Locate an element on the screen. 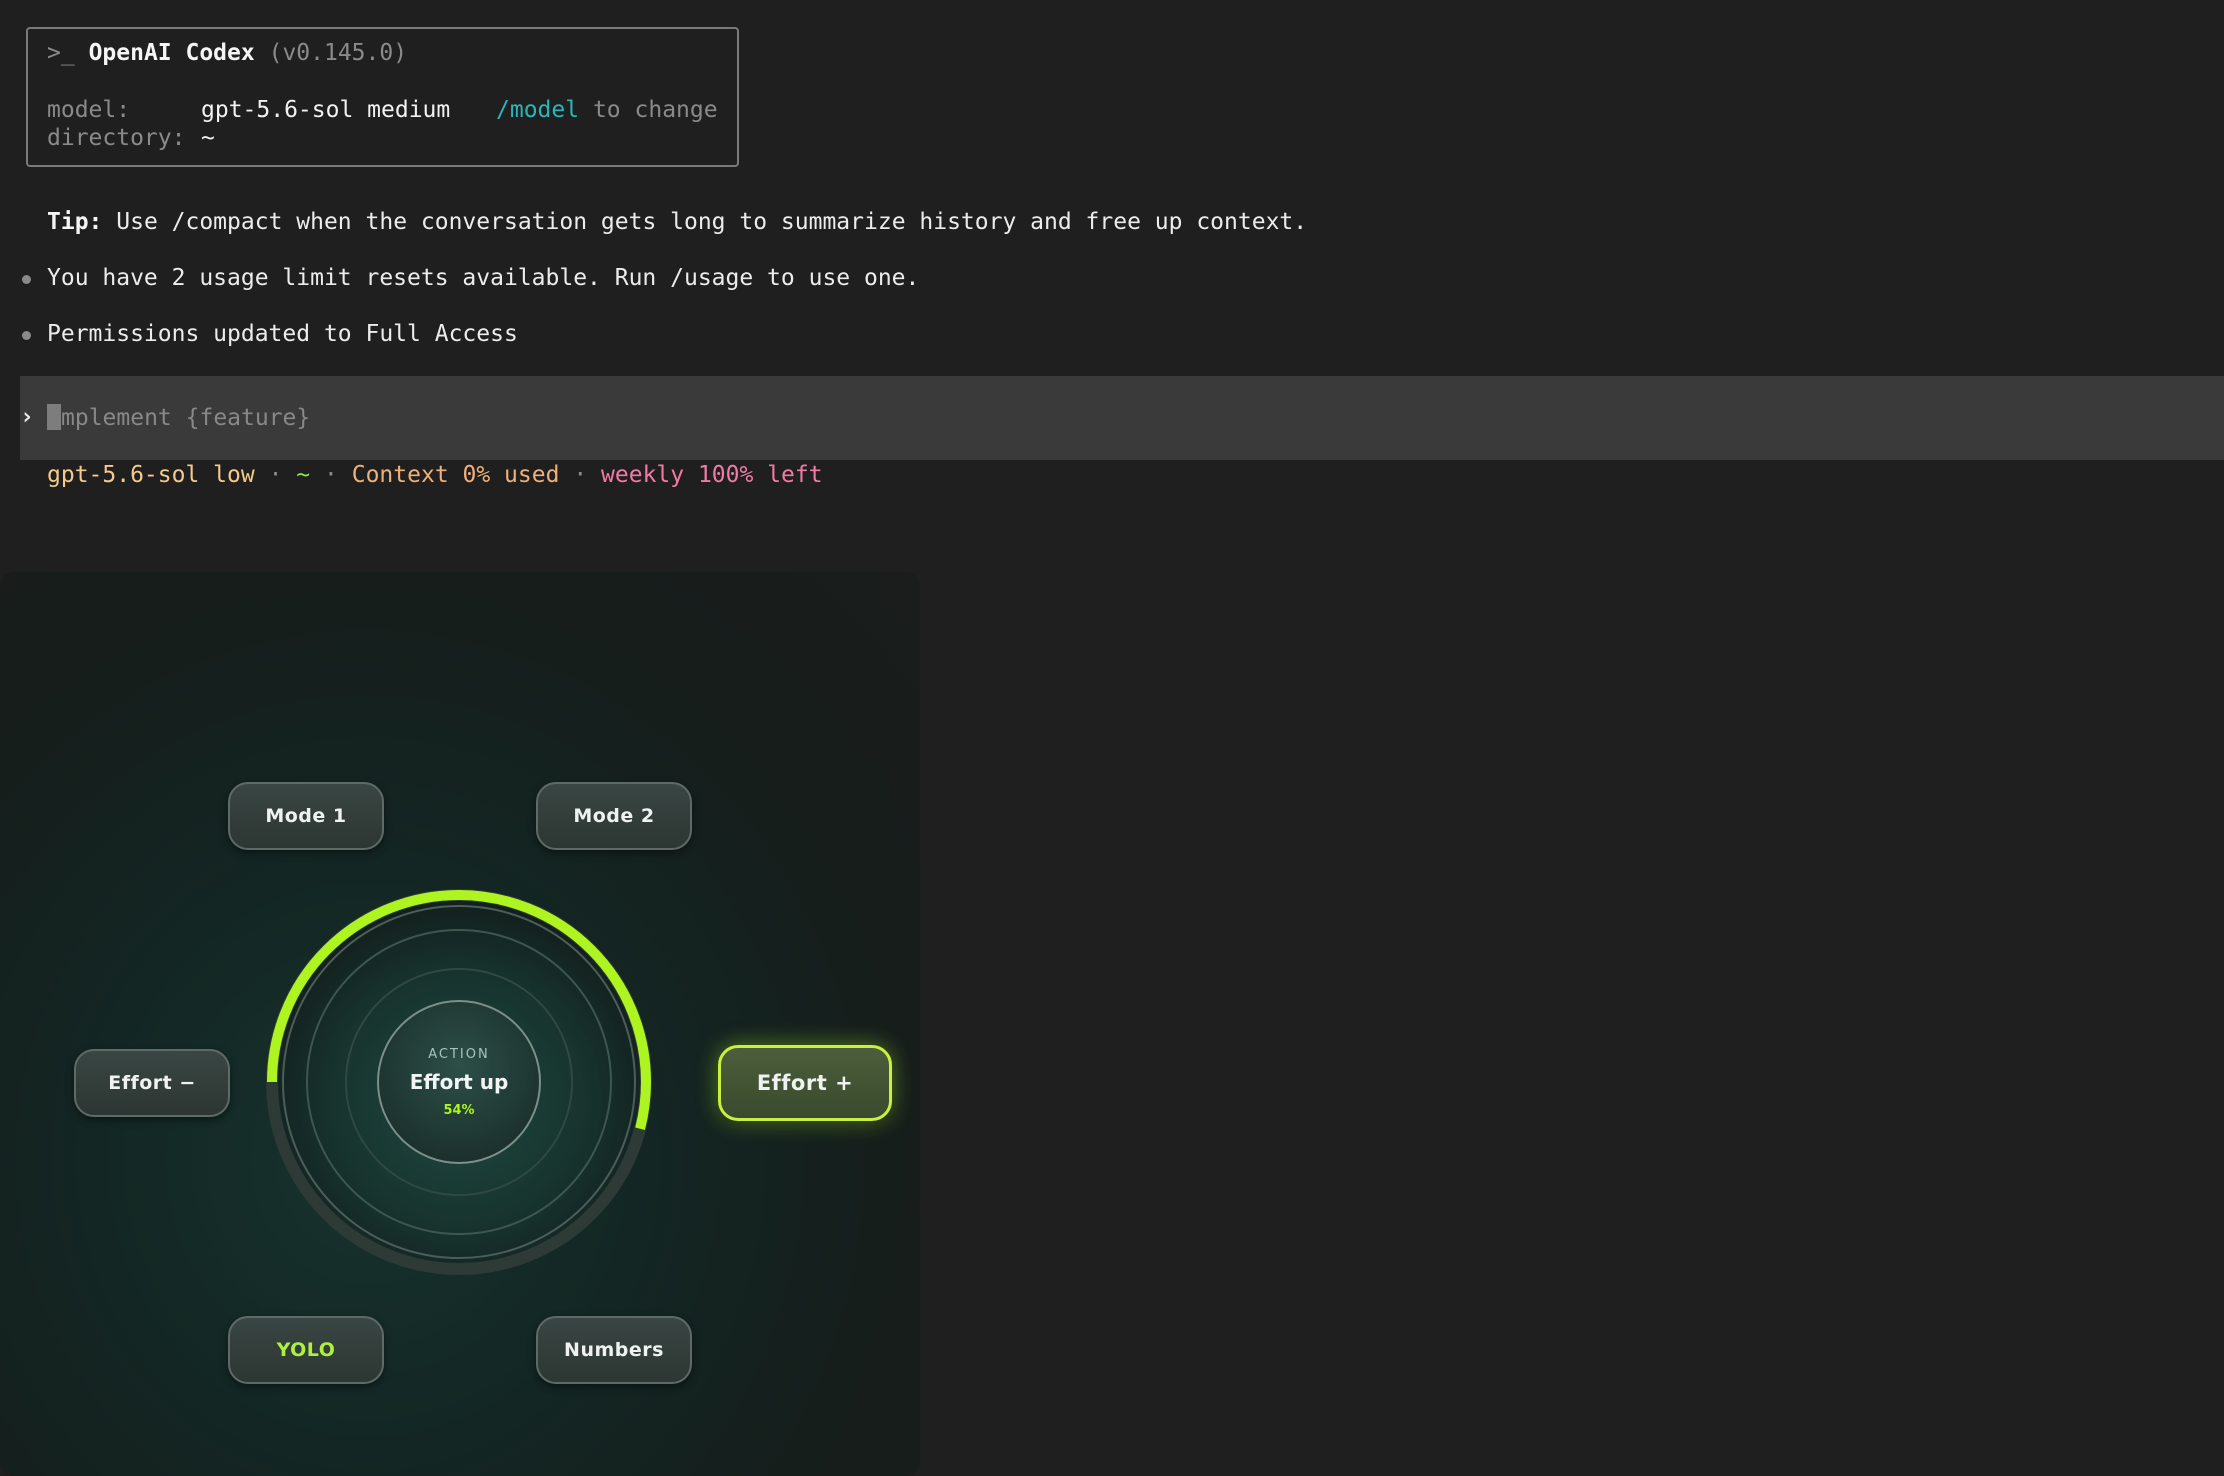  app-version: (v0.145.0) is located at coordinates (338, 53).